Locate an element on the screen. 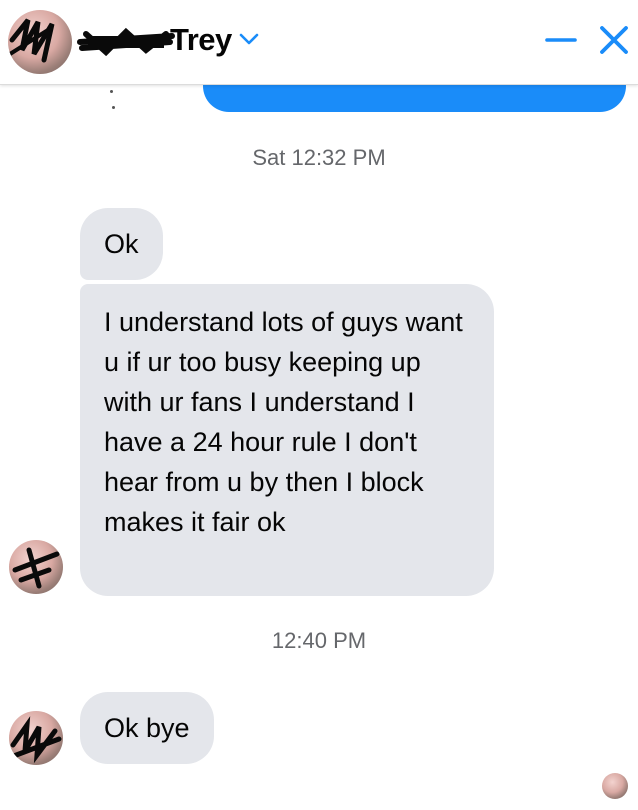 Image resolution: width=638 pixels, height=810 pixels. timestamp: Sat 12:32 PM is located at coordinates (319, 157).